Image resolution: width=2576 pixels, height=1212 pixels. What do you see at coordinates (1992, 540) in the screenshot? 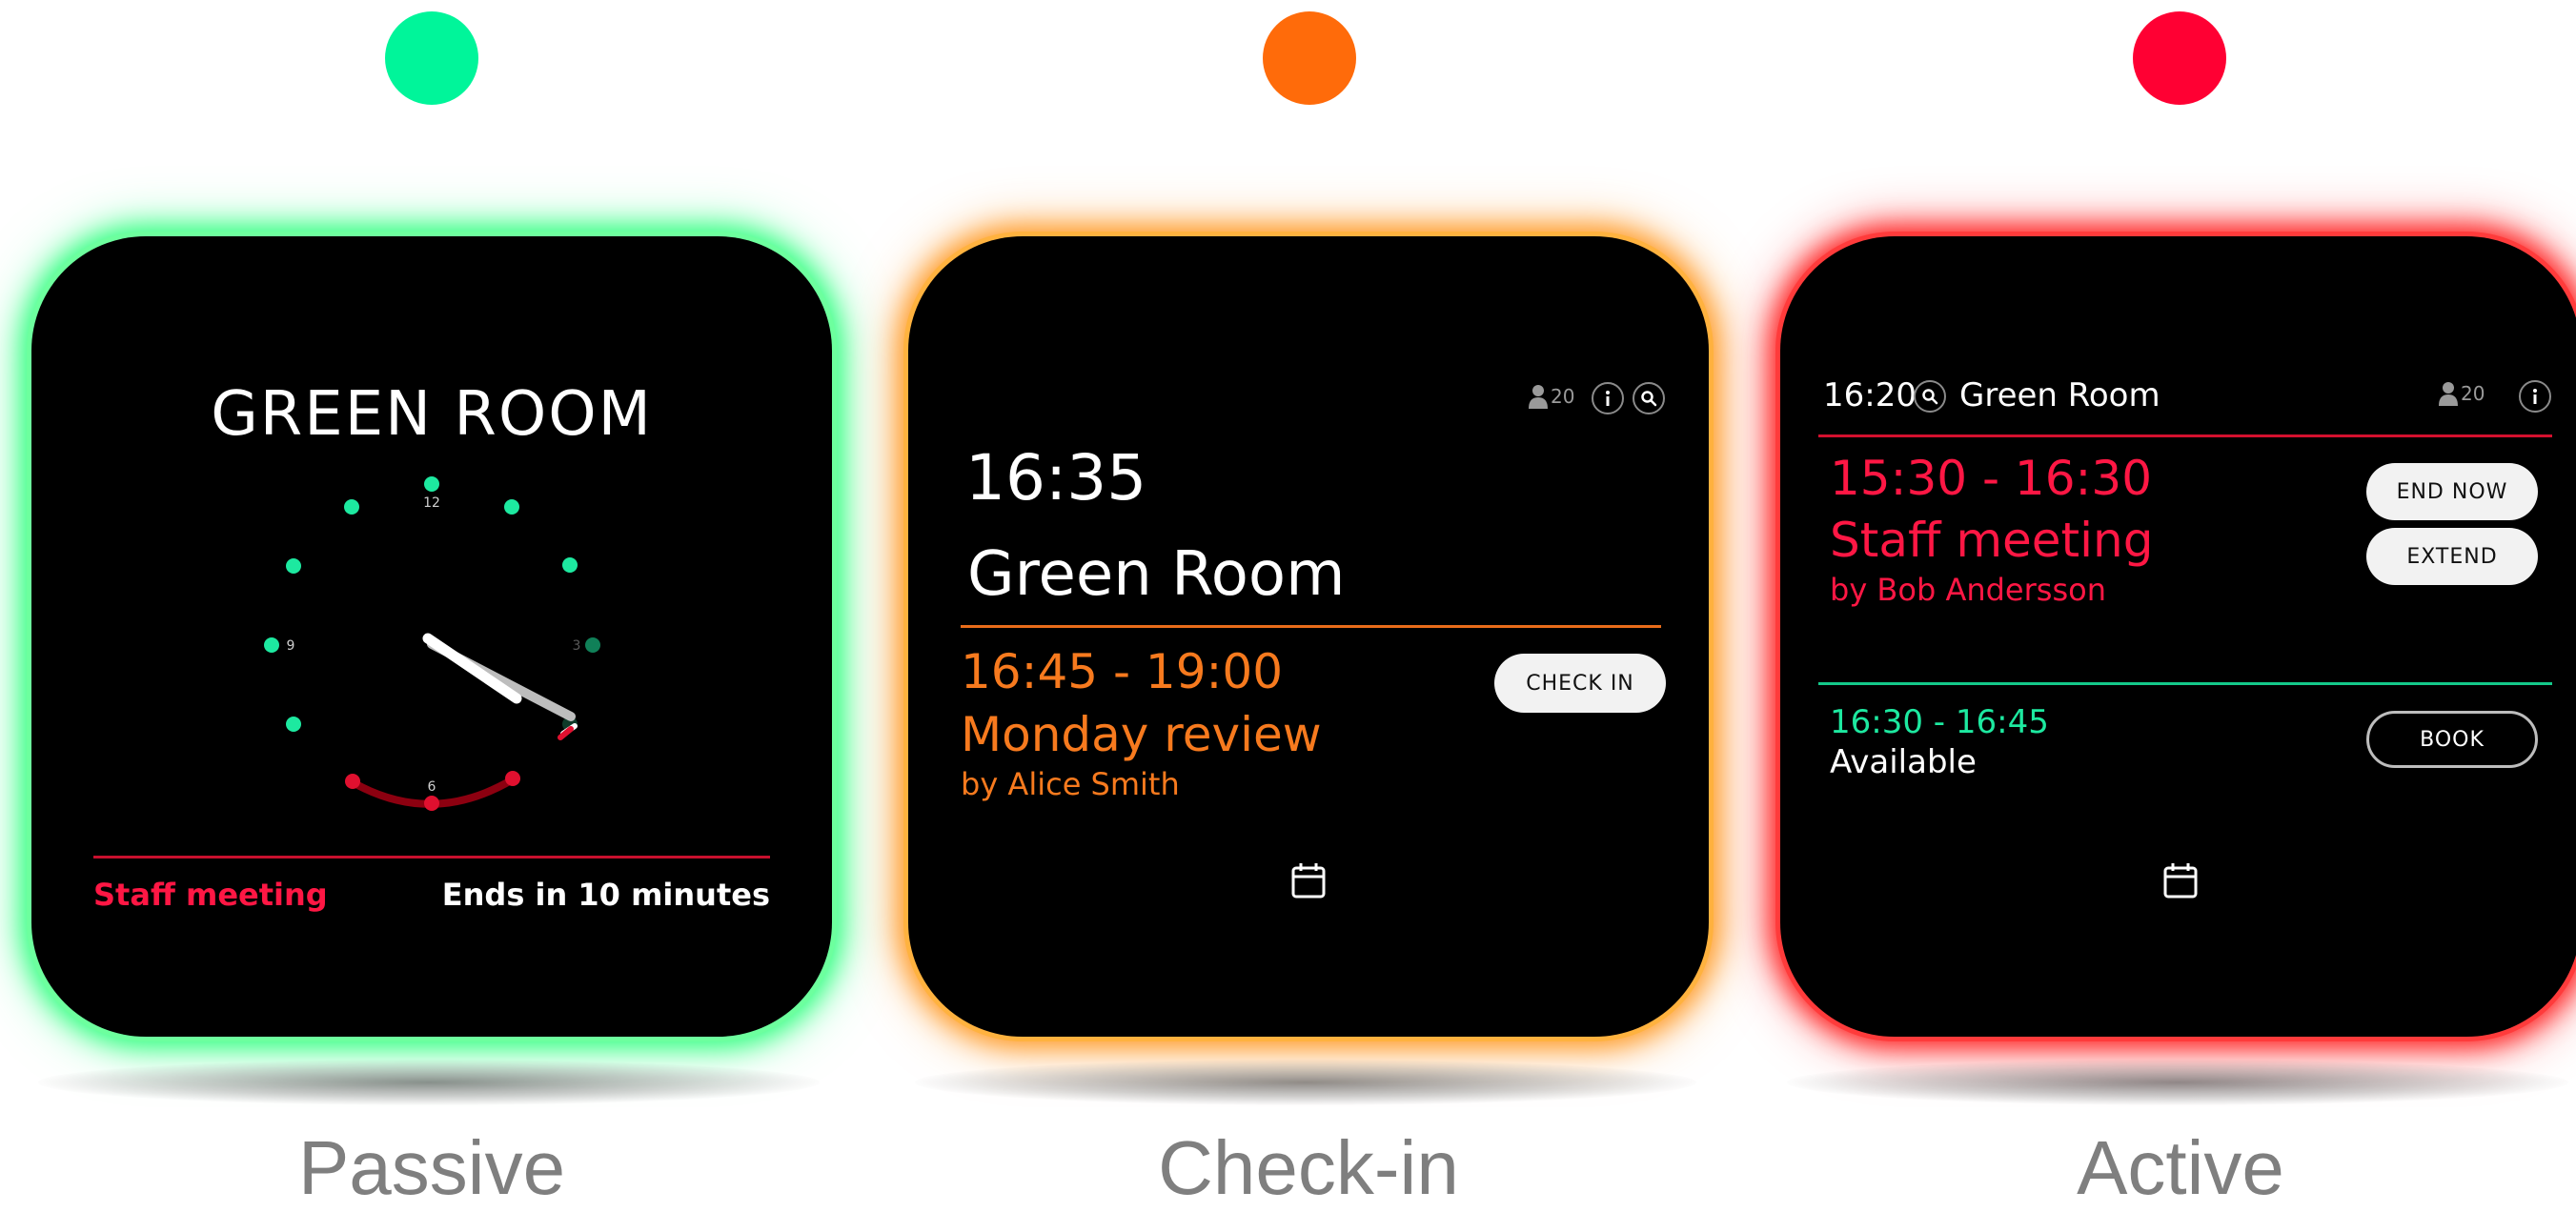
I see `current-booking-title: Staff meeting` at bounding box center [1992, 540].